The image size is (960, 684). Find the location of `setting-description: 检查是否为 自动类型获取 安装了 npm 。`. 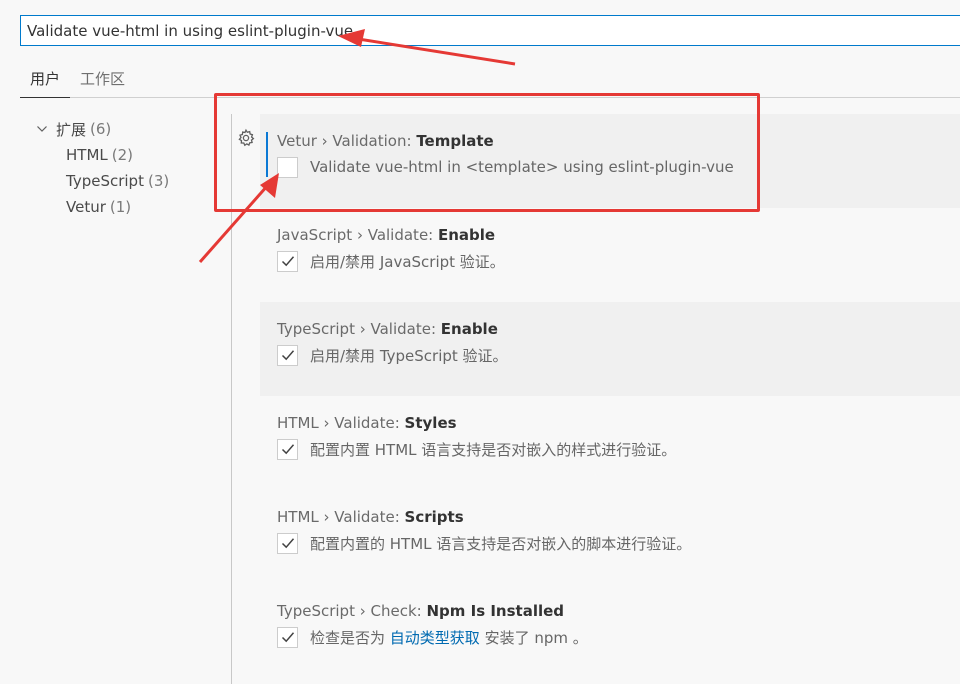

setting-description: 检查是否为 自动类型获取 安装了 npm 。 is located at coordinates (449, 637).